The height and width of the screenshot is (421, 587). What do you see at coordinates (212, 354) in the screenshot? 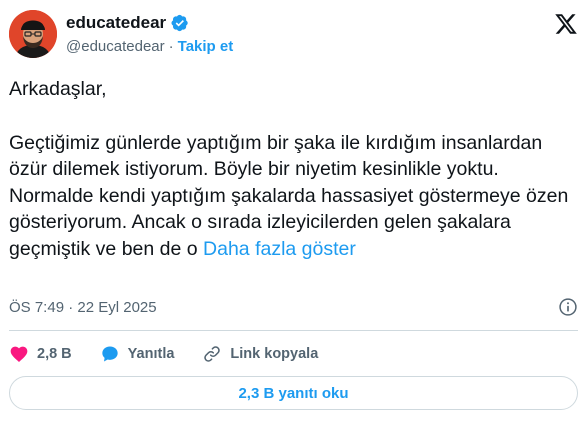
I see `link-icon` at bounding box center [212, 354].